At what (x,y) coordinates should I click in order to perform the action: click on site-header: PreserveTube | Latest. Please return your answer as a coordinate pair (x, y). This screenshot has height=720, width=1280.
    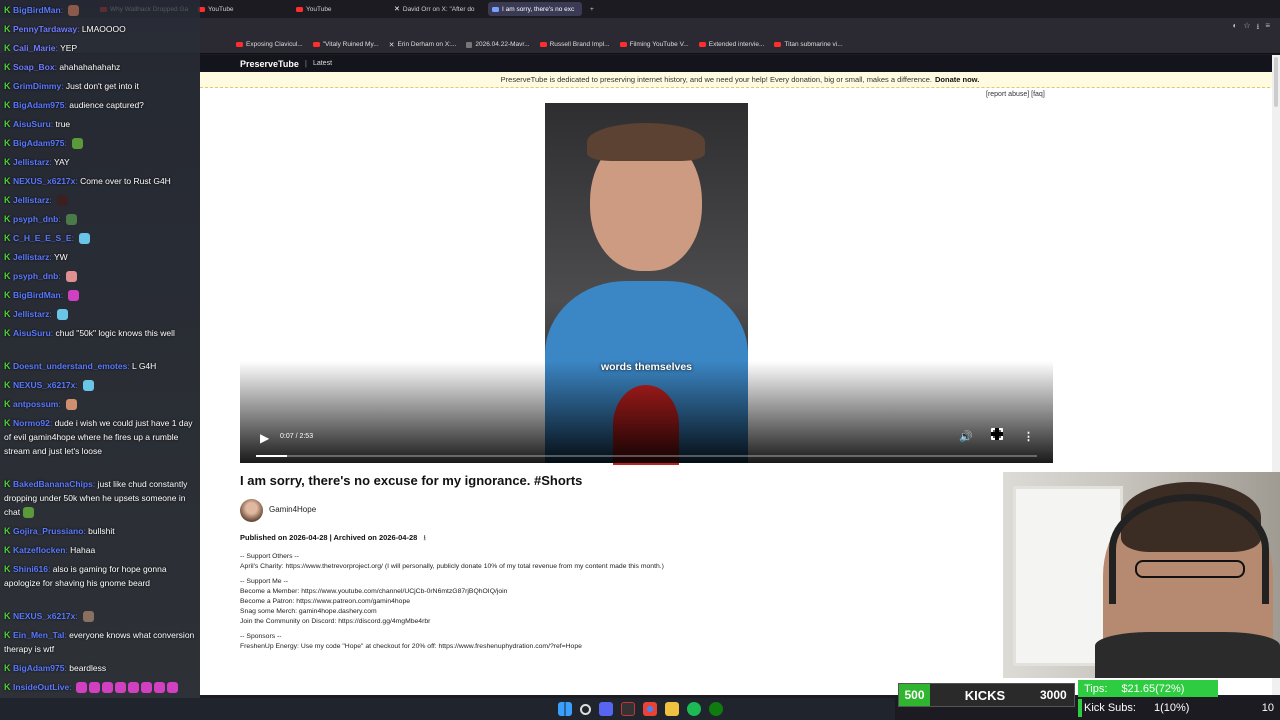
    Looking at the image, I should click on (740, 63).